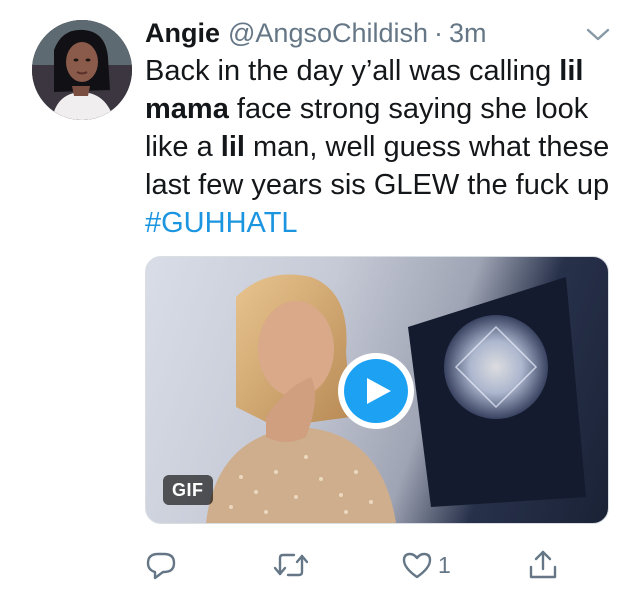  I want to click on like-button: 1, so click(425, 565).